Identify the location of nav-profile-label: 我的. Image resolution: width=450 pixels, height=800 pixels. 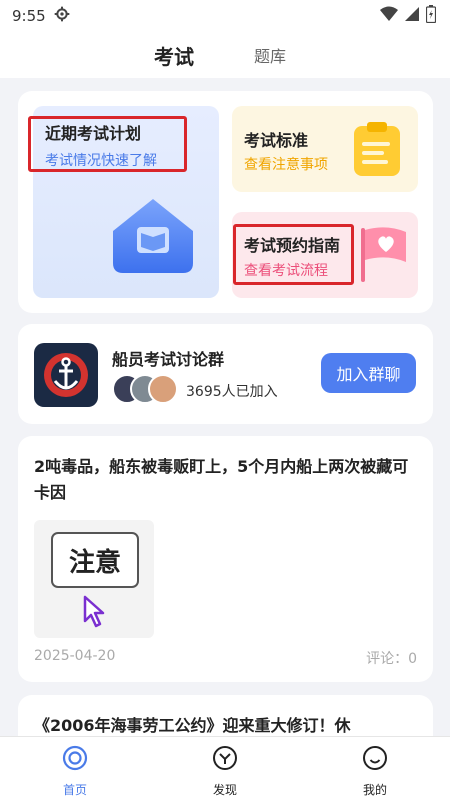
(374, 790).